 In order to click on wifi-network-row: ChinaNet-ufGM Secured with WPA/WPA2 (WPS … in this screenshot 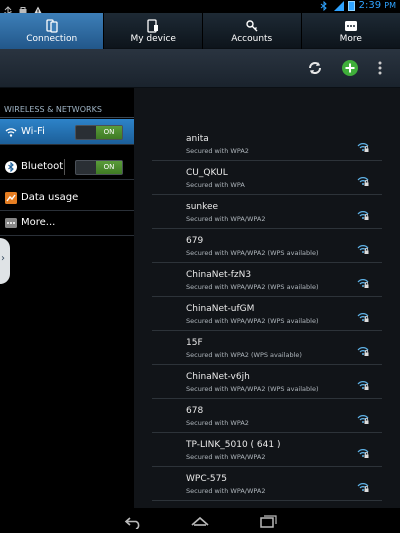, I will do `click(267, 314)`.